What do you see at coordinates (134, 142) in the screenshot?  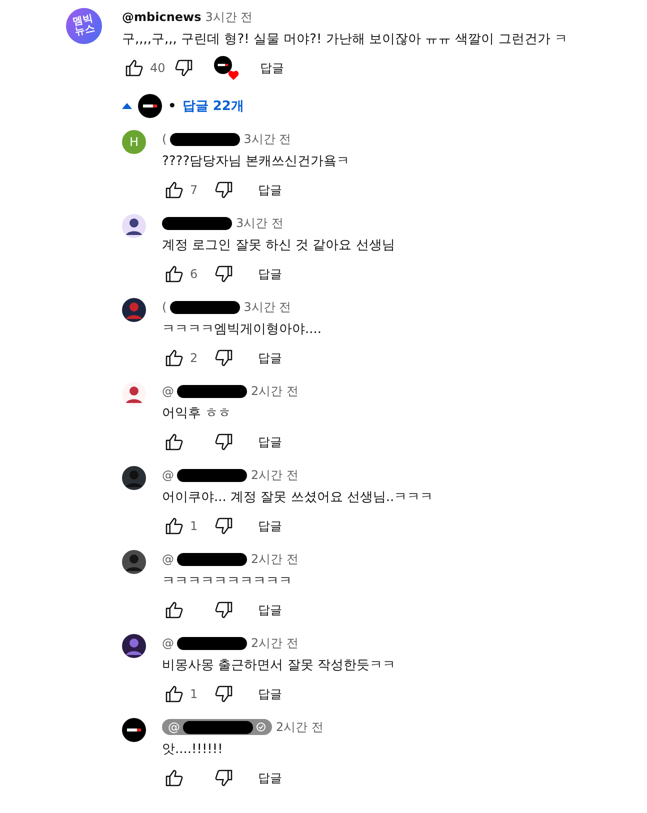 I see `user-avatar: H` at bounding box center [134, 142].